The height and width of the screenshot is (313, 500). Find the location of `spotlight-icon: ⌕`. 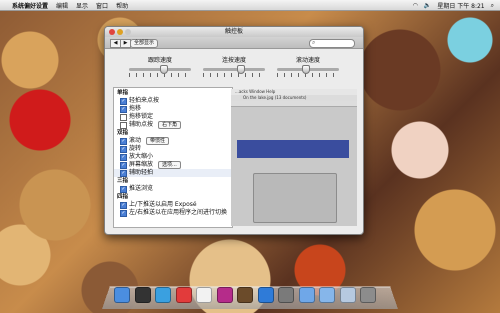

spotlight-icon: ⌕ is located at coordinates (492, 6).